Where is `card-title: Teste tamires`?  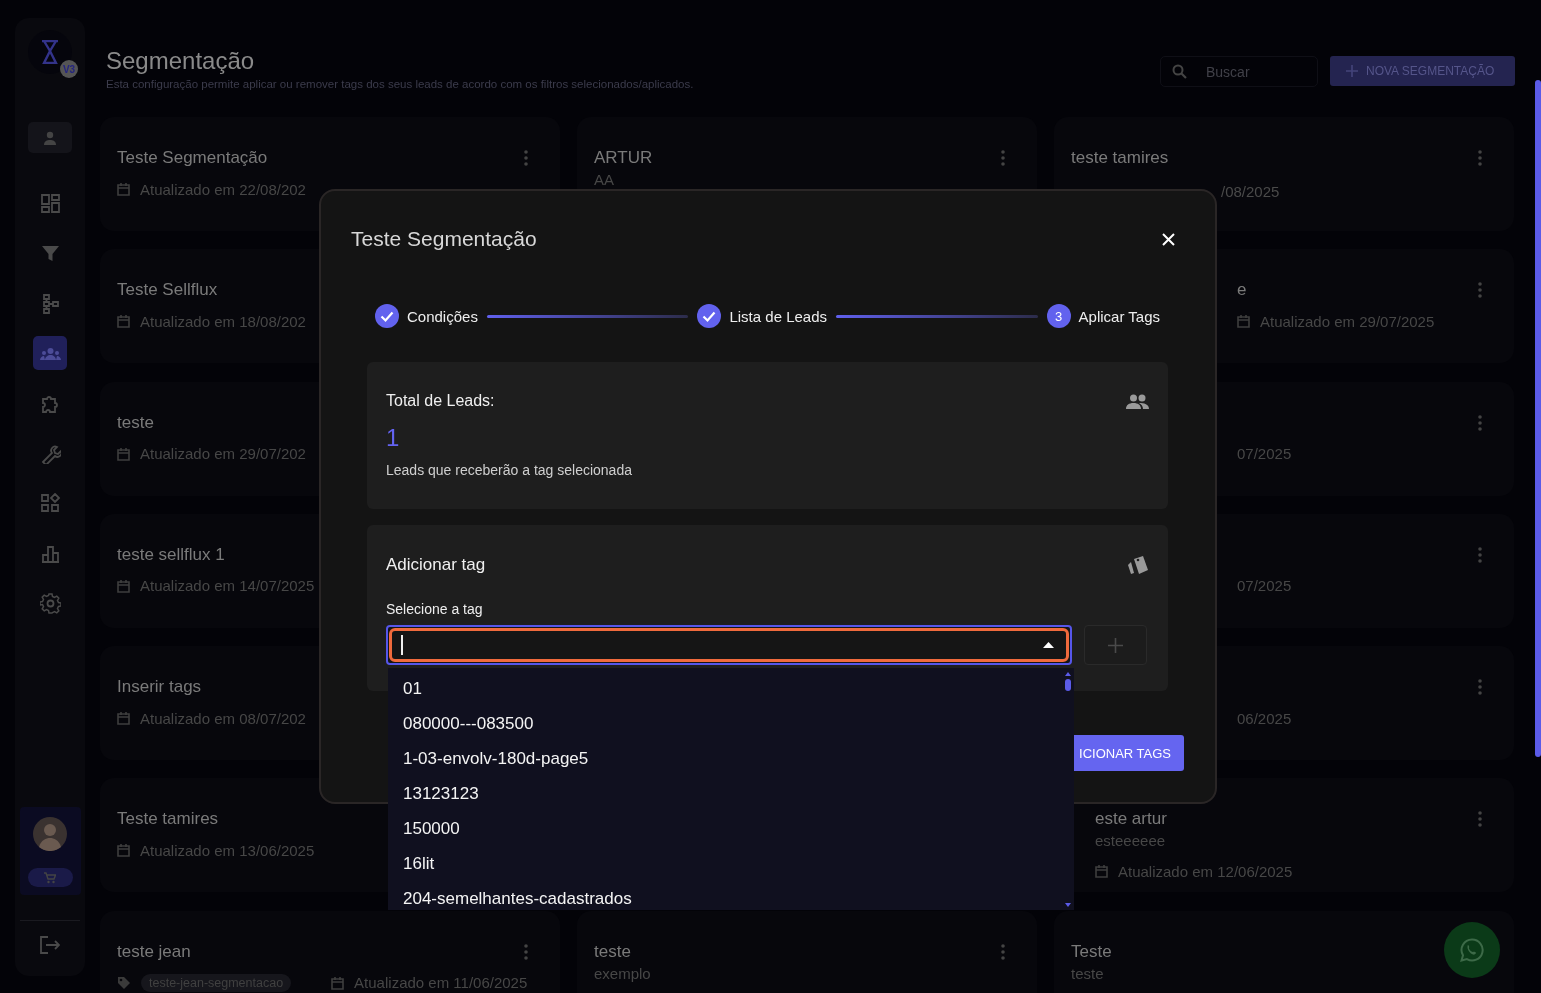 card-title: Teste tamires is located at coordinates (168, 819).